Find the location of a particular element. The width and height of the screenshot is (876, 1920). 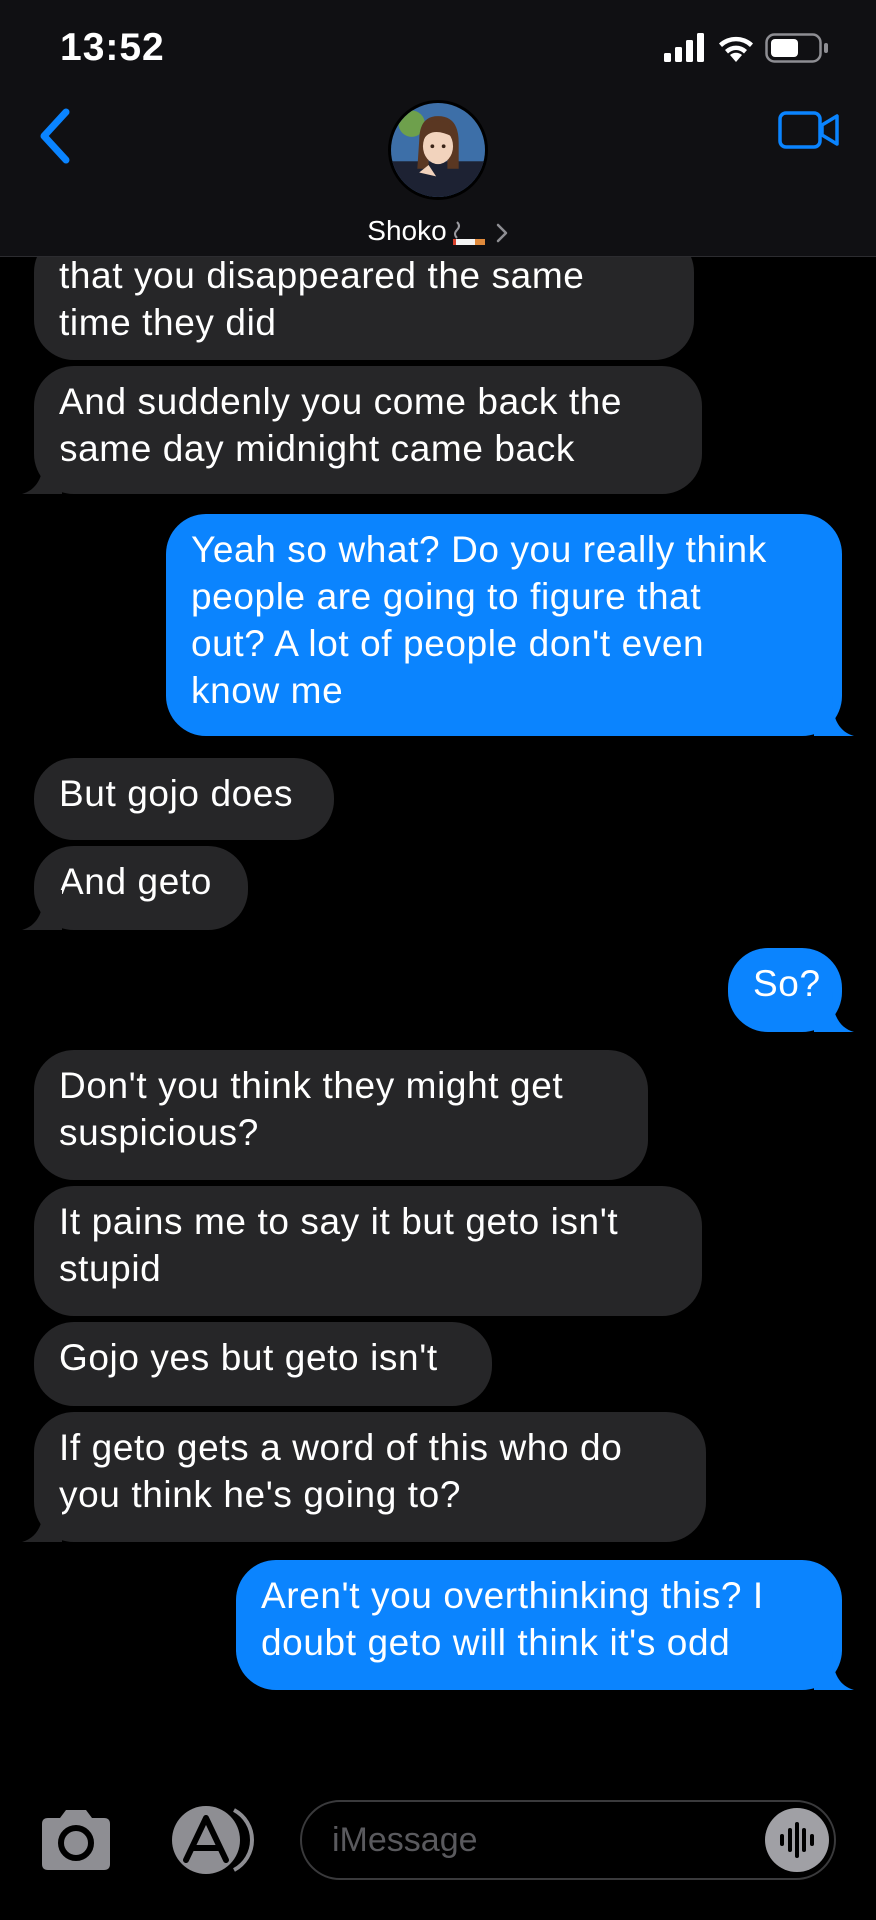

cigarette-emoji is located at coordinates (468, 232).